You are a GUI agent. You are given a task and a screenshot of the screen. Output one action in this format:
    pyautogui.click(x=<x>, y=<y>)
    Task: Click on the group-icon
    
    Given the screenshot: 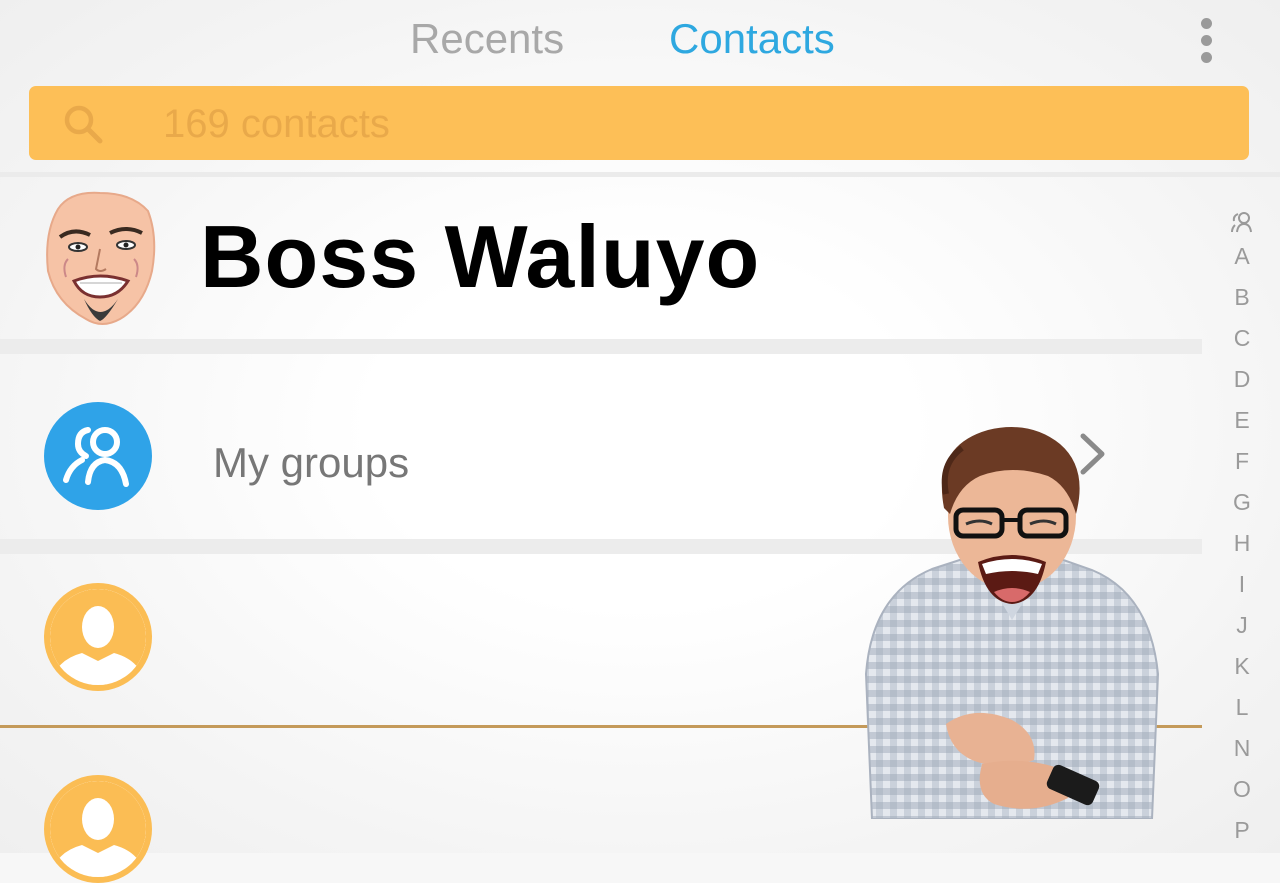 What is the action you would take?
    pyautogui.click(x=98, y=456)
    